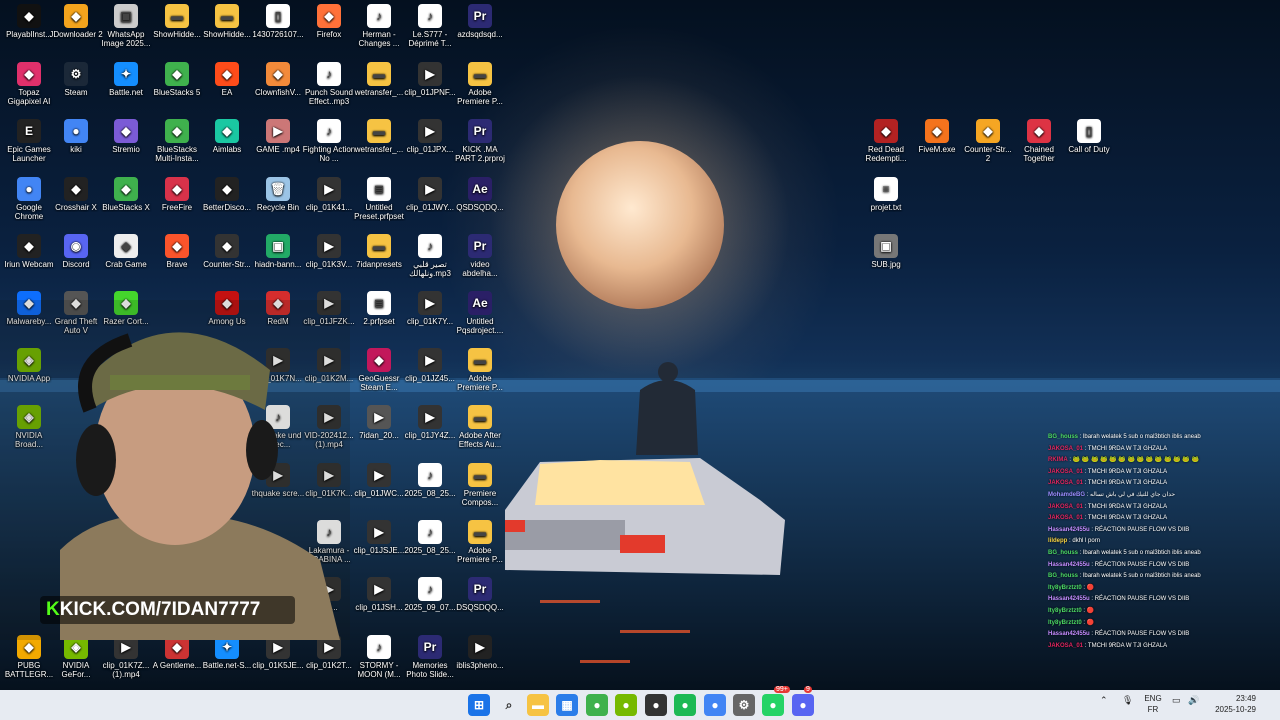  Describe the element at coordinates (177, 251) in the screenshot. I see `desktop-icon: ◆ Brave` at that location.